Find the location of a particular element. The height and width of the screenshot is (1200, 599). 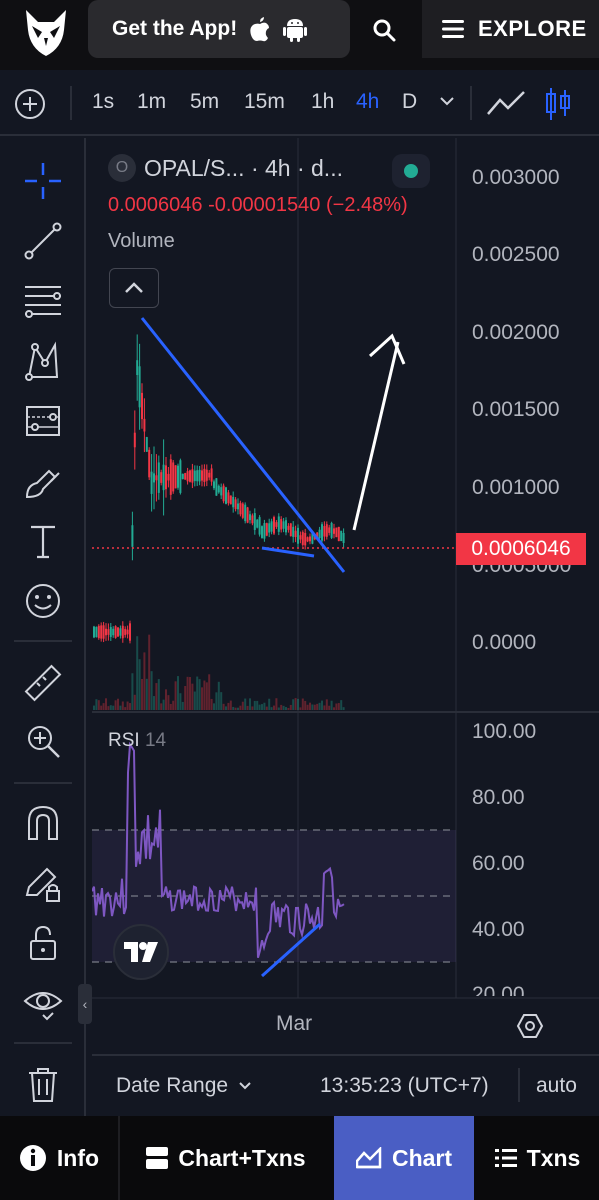

date-range-button: Date Range is located at coordinates (184, 1086).